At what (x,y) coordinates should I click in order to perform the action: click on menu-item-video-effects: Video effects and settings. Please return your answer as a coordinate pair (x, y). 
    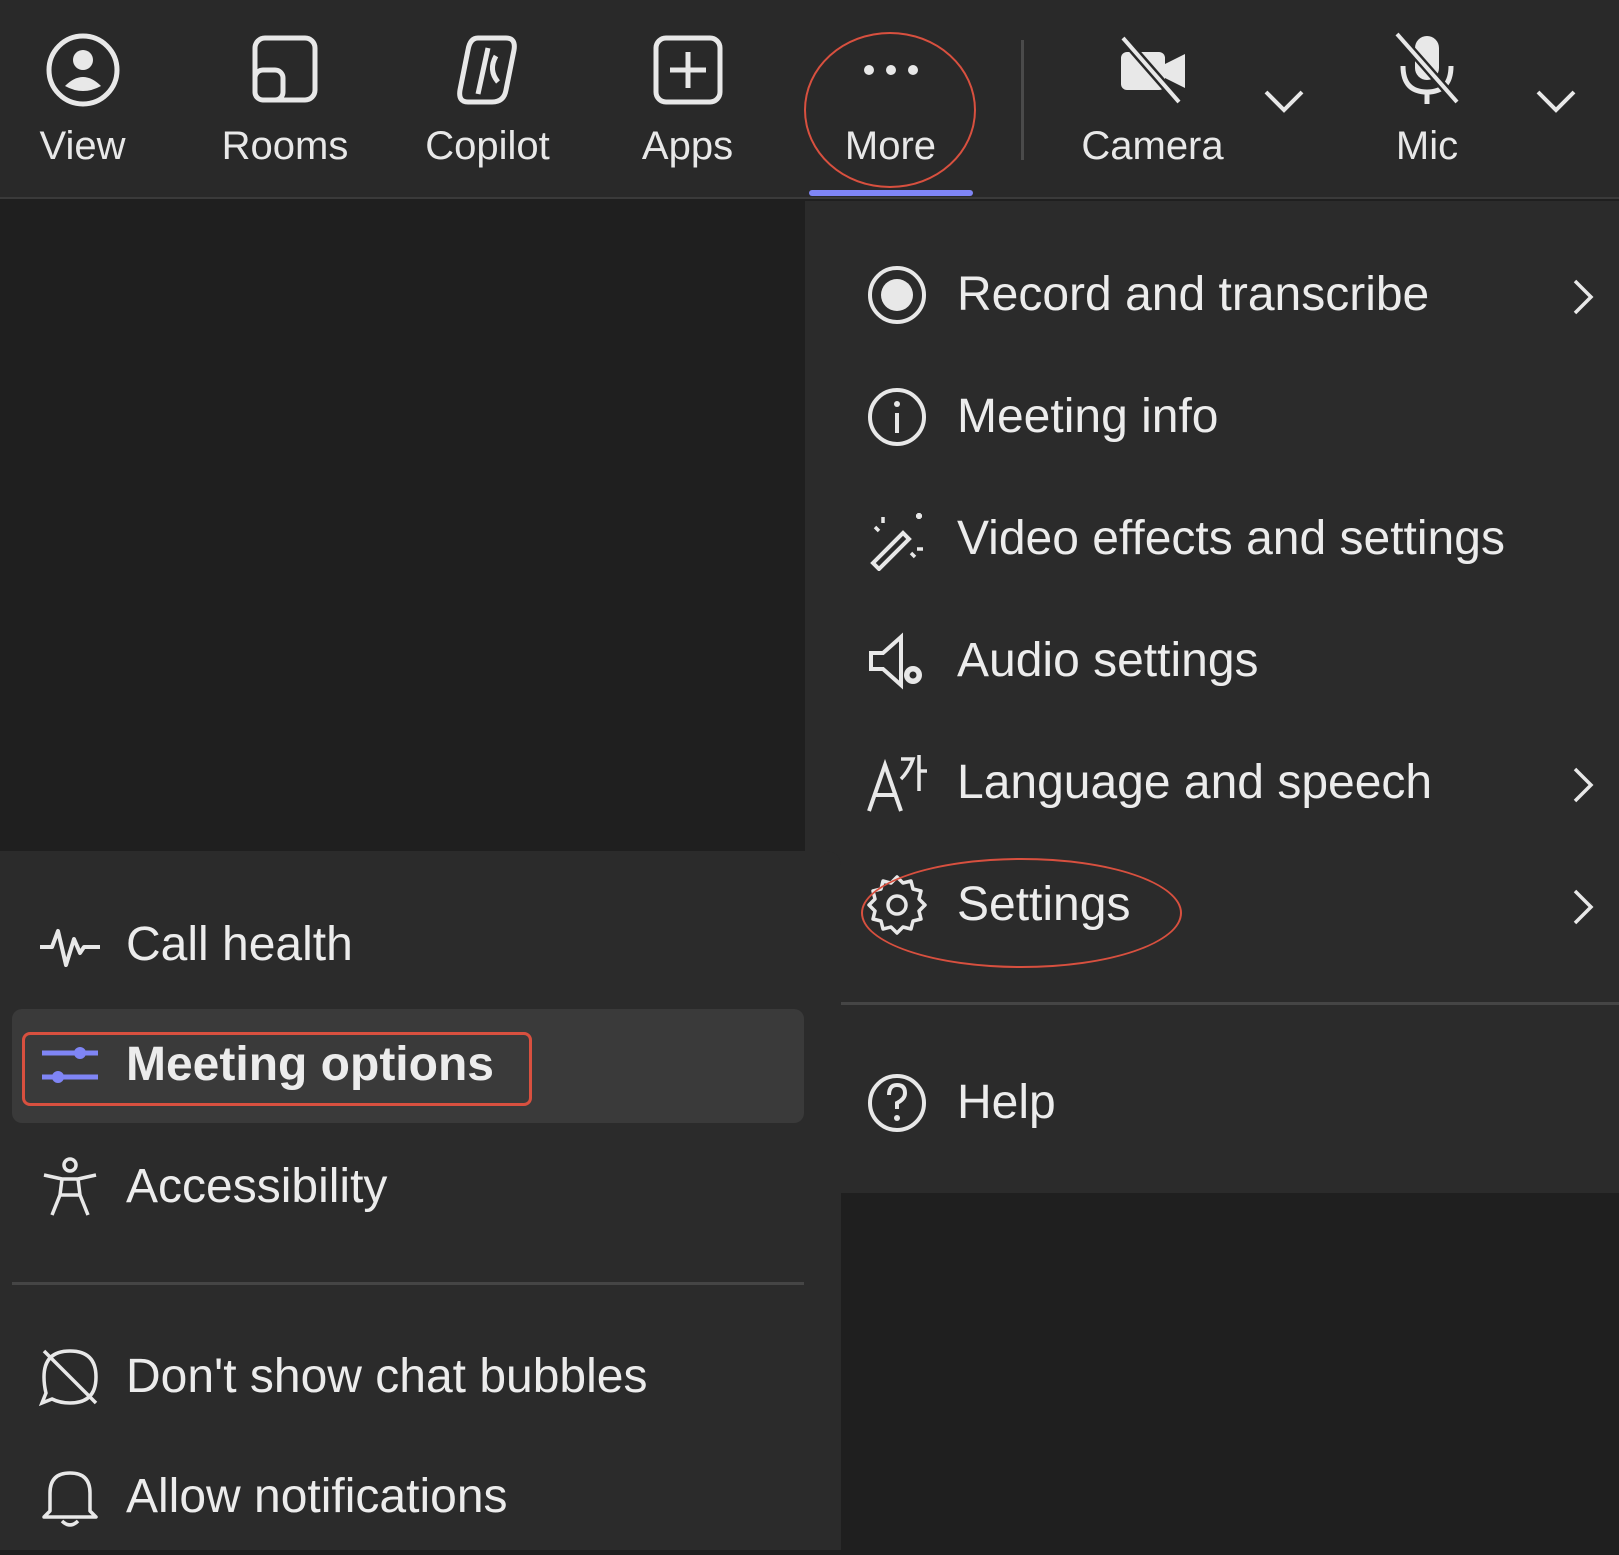
    Looking at the image, I should click on (1212, 542).